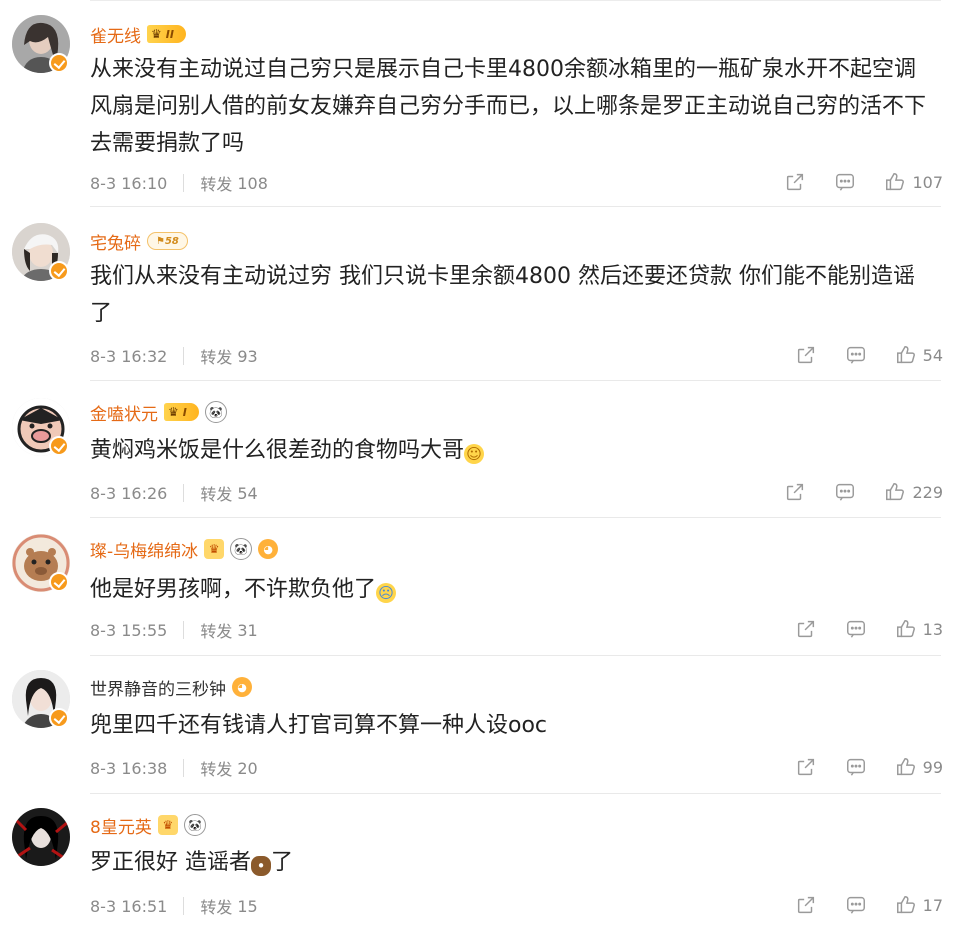  I want to click on comment-text: 他是好男孩啊，不许欺负他了 ☹, so click(511, 589).